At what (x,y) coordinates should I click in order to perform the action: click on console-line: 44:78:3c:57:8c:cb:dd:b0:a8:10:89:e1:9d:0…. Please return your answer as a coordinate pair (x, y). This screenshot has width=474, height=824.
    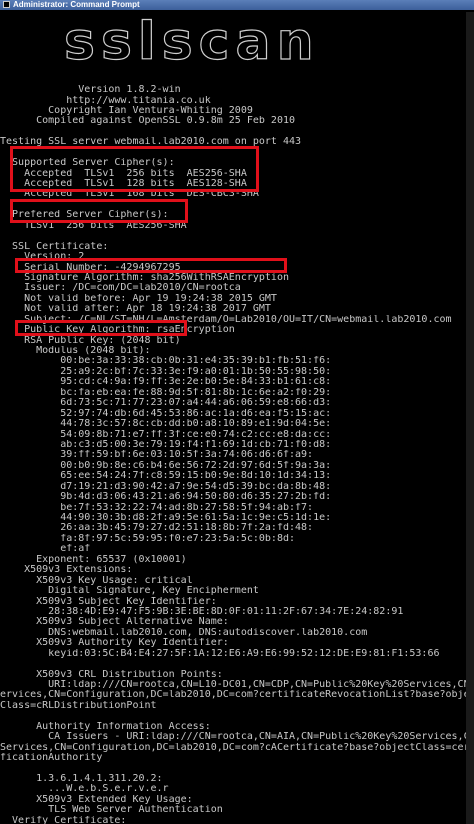
    Looking at the image, I should click on (166, 424).